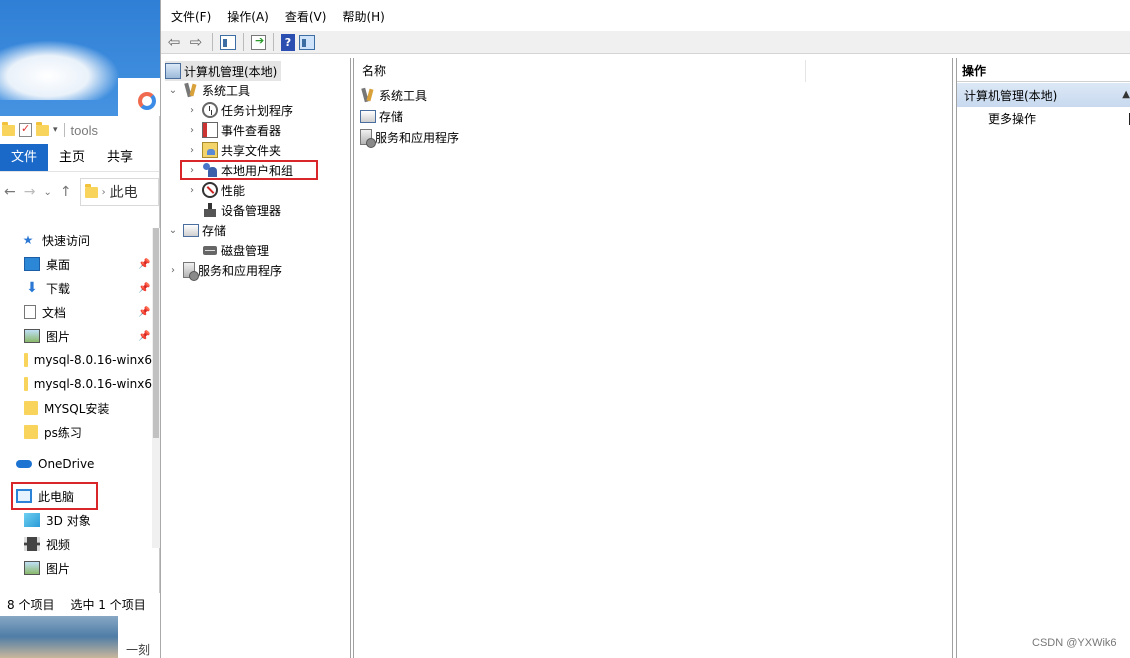 This screenshot has width=1130, height=658. I want to click on nav-item-folder: ps练习, so click(76, 432).